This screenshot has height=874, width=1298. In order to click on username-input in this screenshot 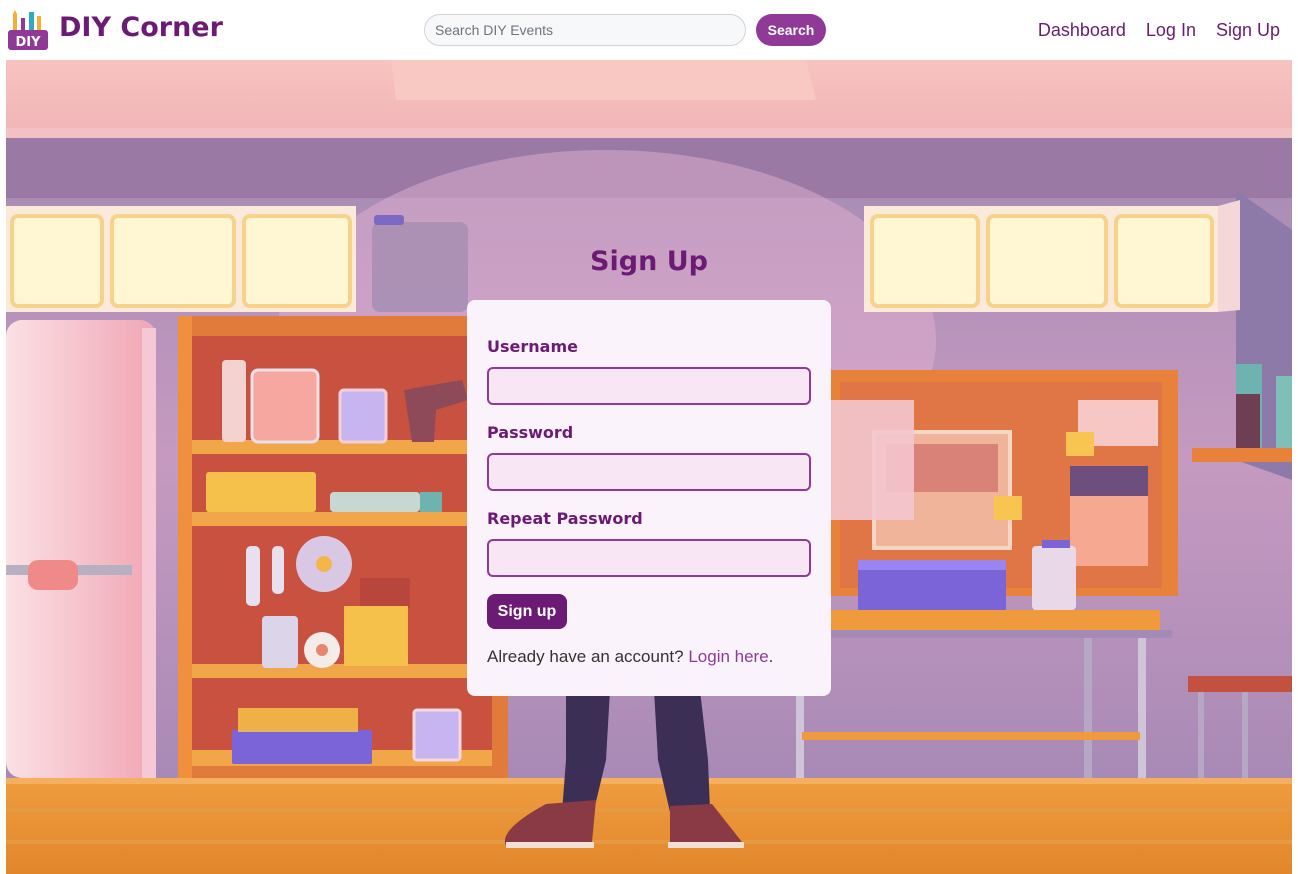, I will do `click(649, 386)`.